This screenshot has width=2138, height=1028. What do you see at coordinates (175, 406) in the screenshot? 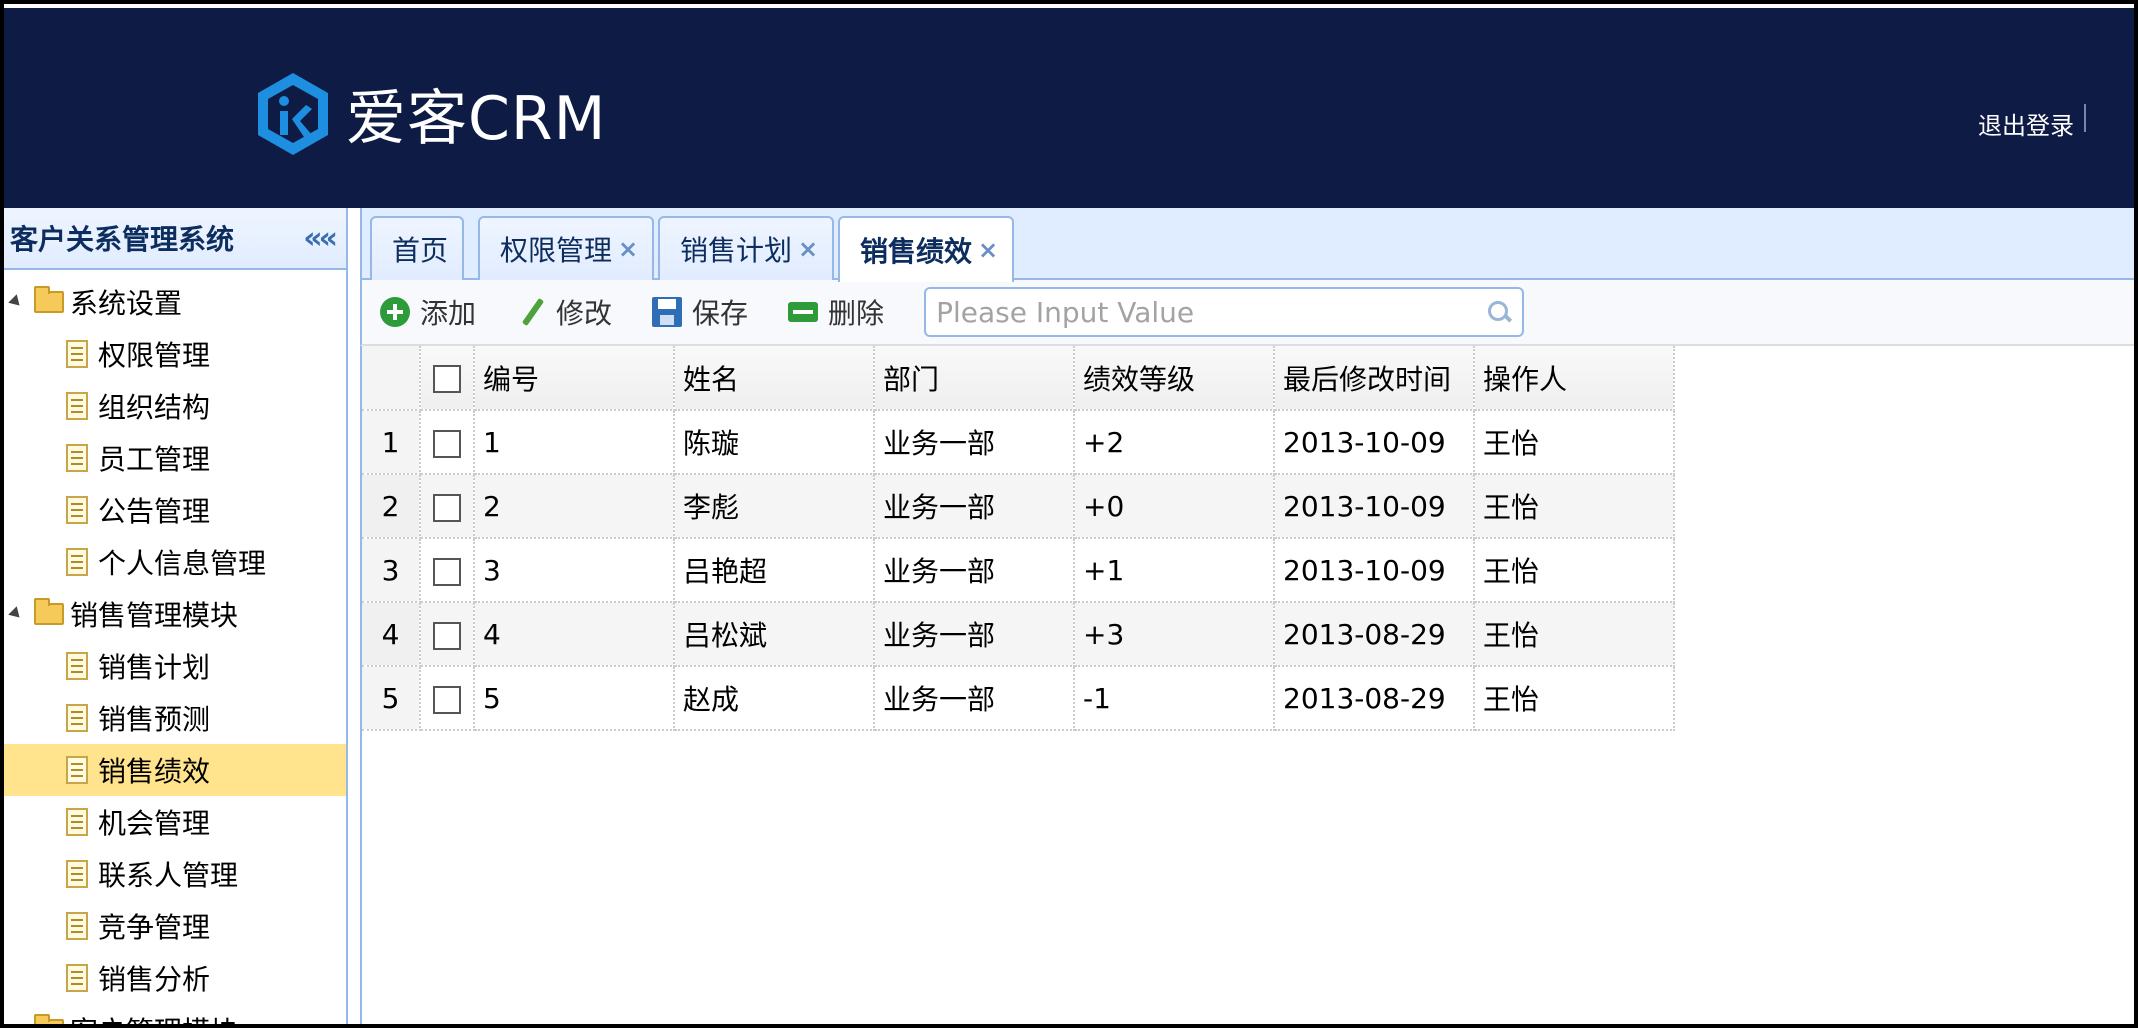
I see `sidebar-item-organization: 组织结构` at bounding box center [175, 406].